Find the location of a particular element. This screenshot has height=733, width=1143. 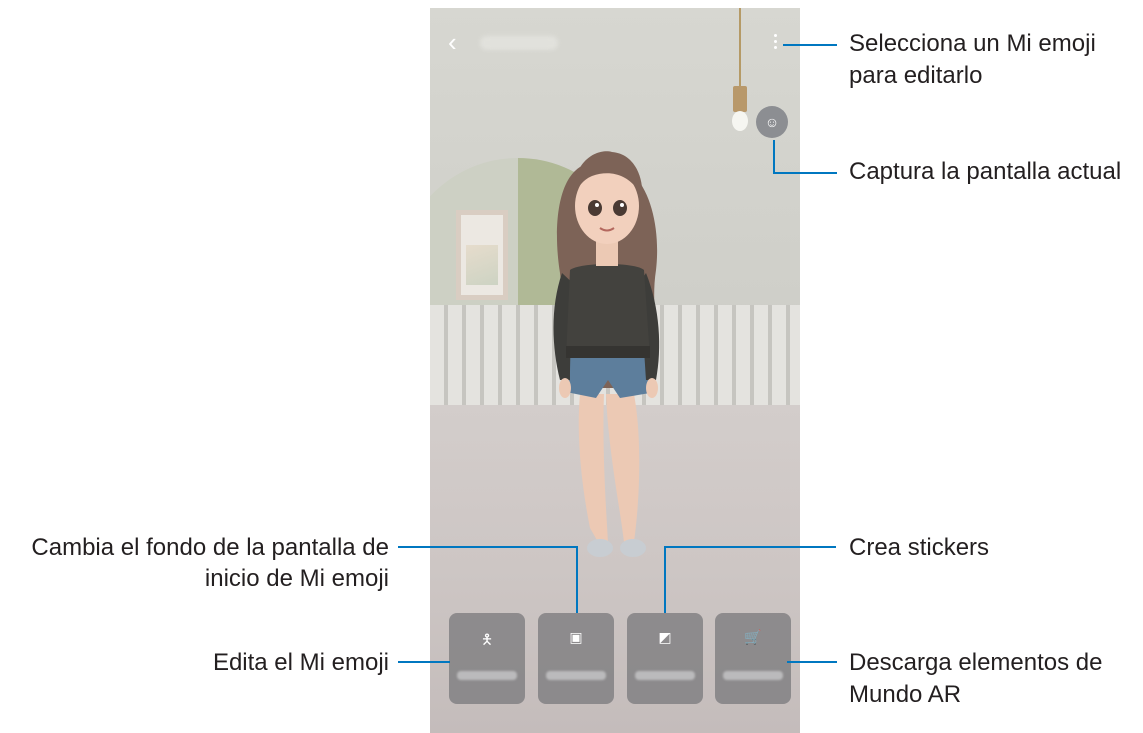

background-button: ▣ is located at coordinates (576, 658).